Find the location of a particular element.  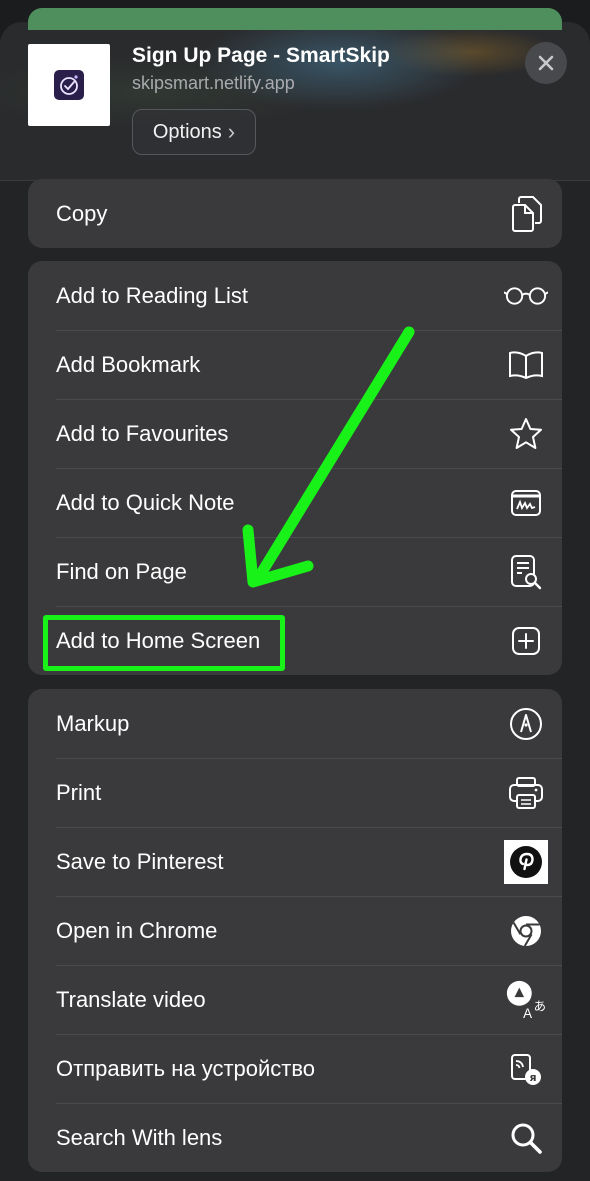

annotation-arrow is located at coordinates (328, 457).